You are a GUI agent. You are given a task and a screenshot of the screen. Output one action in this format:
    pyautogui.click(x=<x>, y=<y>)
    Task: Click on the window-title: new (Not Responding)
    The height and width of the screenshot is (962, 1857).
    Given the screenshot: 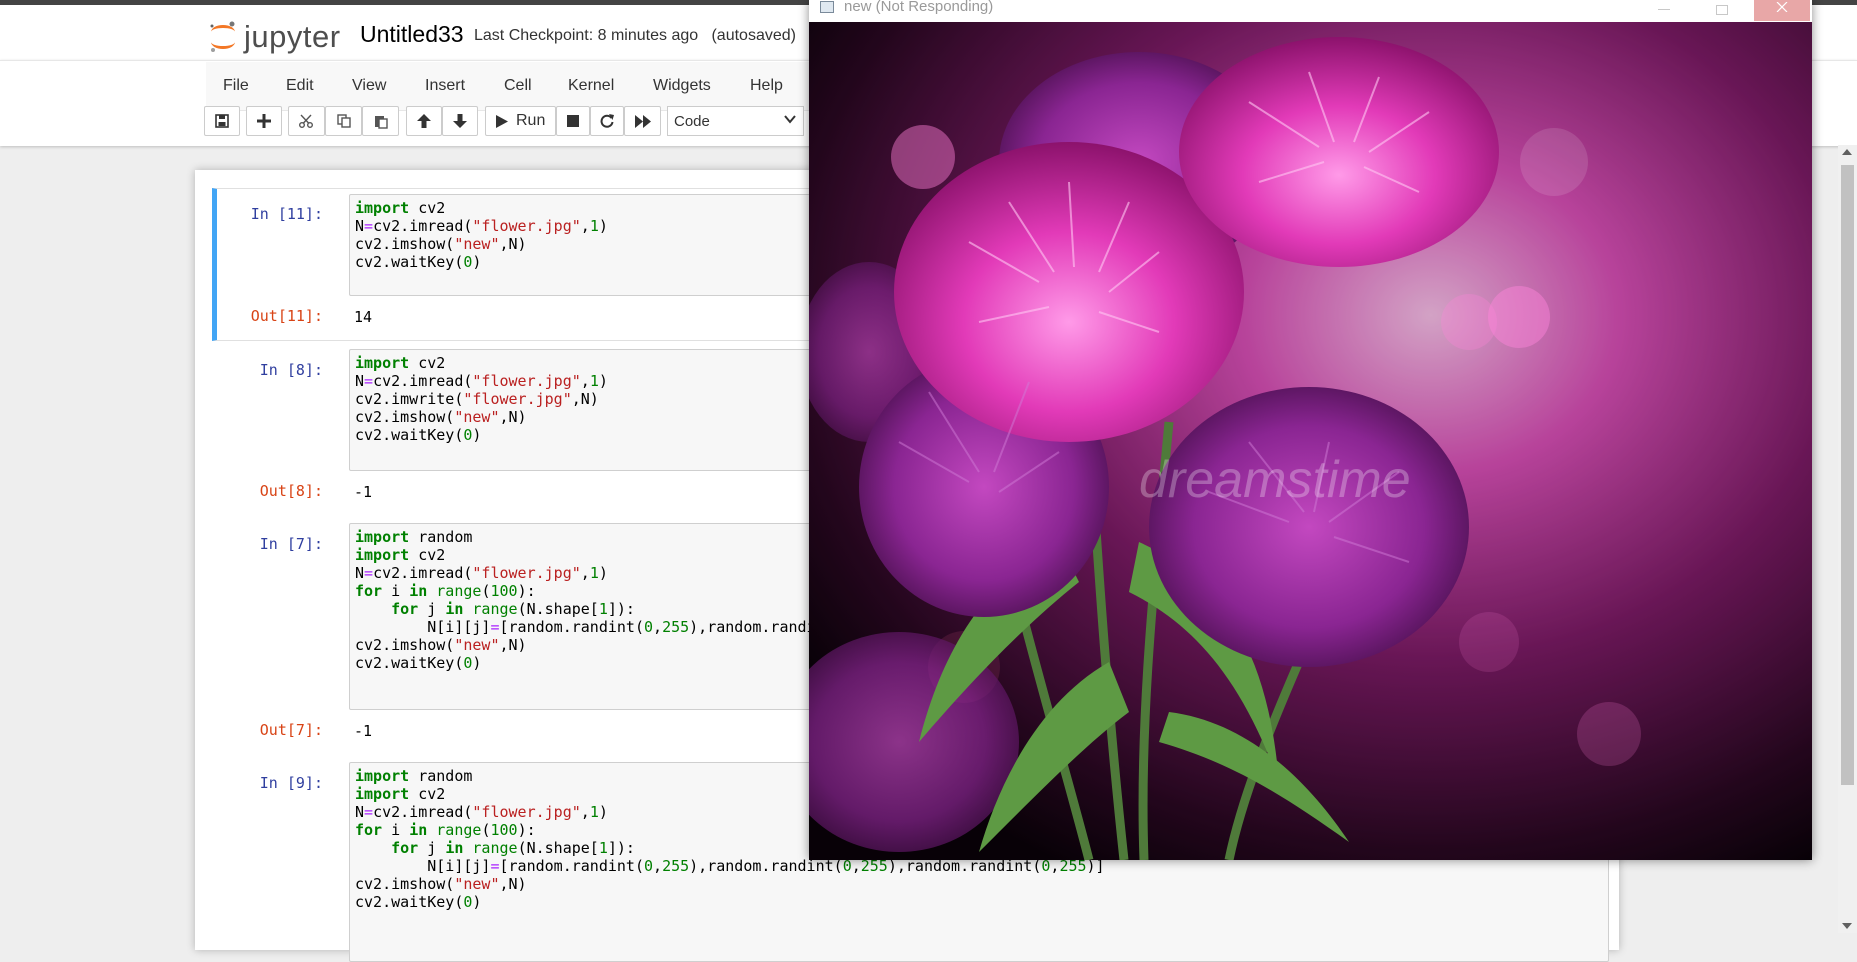 What is the action you would take?
    pyautogui.click(x=919, y=7)
    